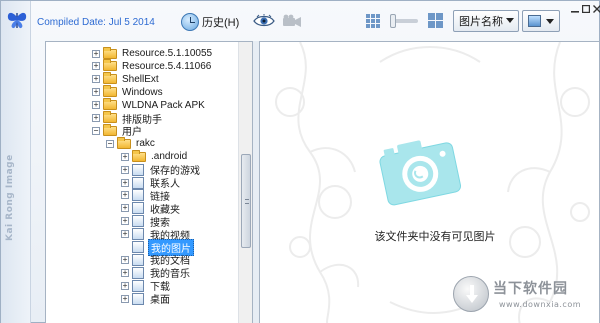 This screenshot has height=323, width=600. I want to click on saved-games-icon, so click(138, 169).